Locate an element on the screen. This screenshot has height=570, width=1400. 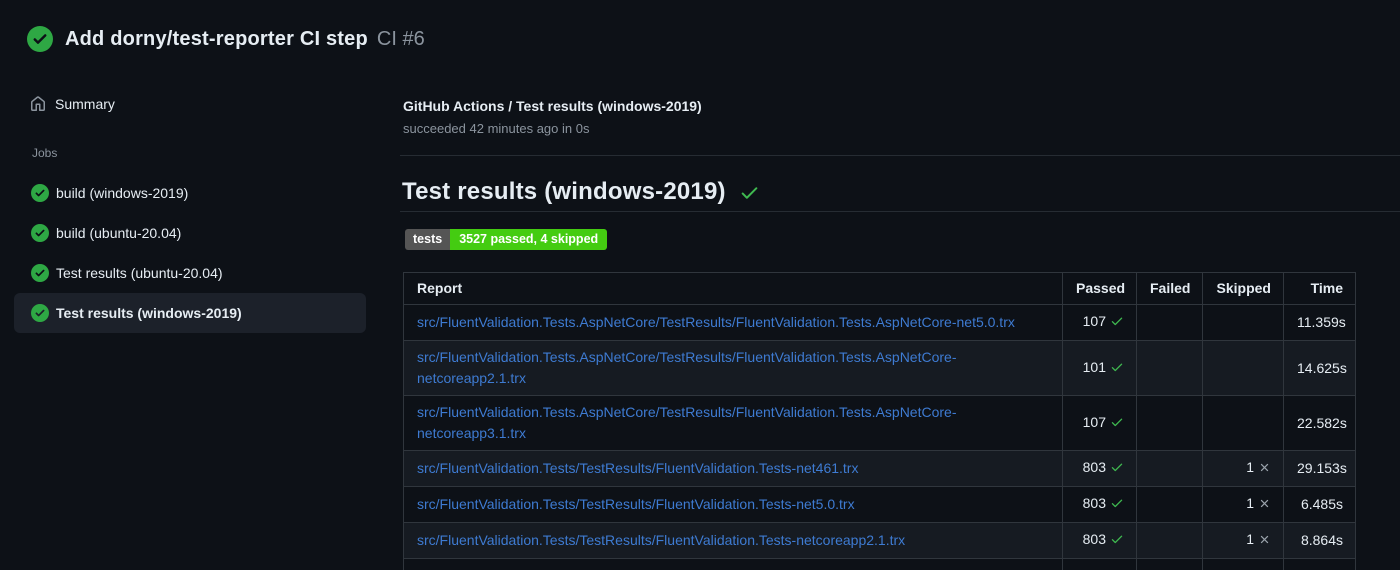
time-cell: 8.864s is located at coordinates (1319, 540).